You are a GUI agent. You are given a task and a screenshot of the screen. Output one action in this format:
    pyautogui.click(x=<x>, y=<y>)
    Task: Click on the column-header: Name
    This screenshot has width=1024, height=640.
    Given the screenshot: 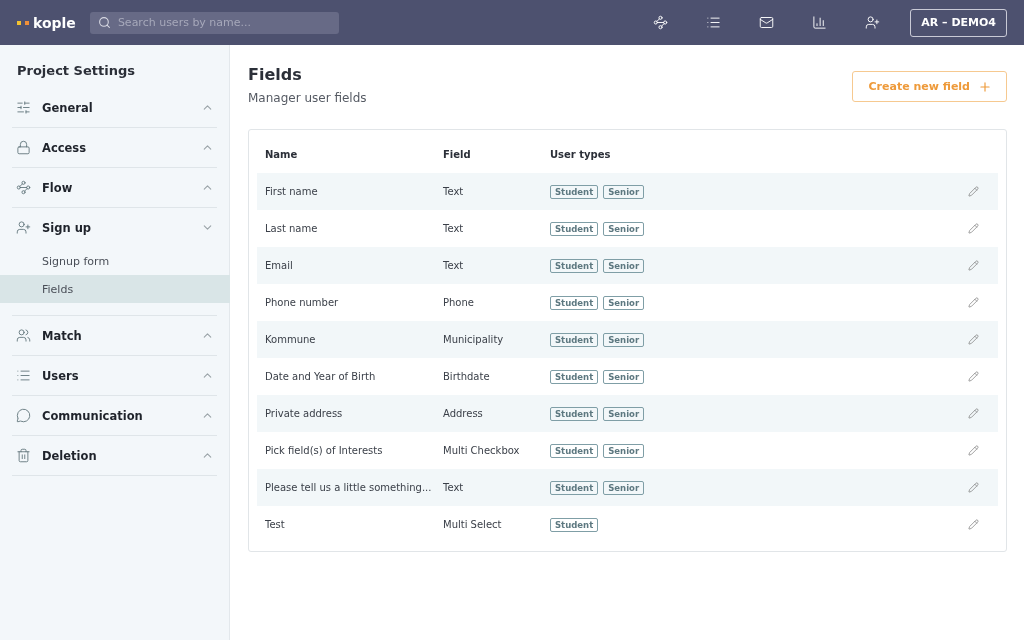 What is the action you would take?
    pyautogui.click(x=282, y=154)
    